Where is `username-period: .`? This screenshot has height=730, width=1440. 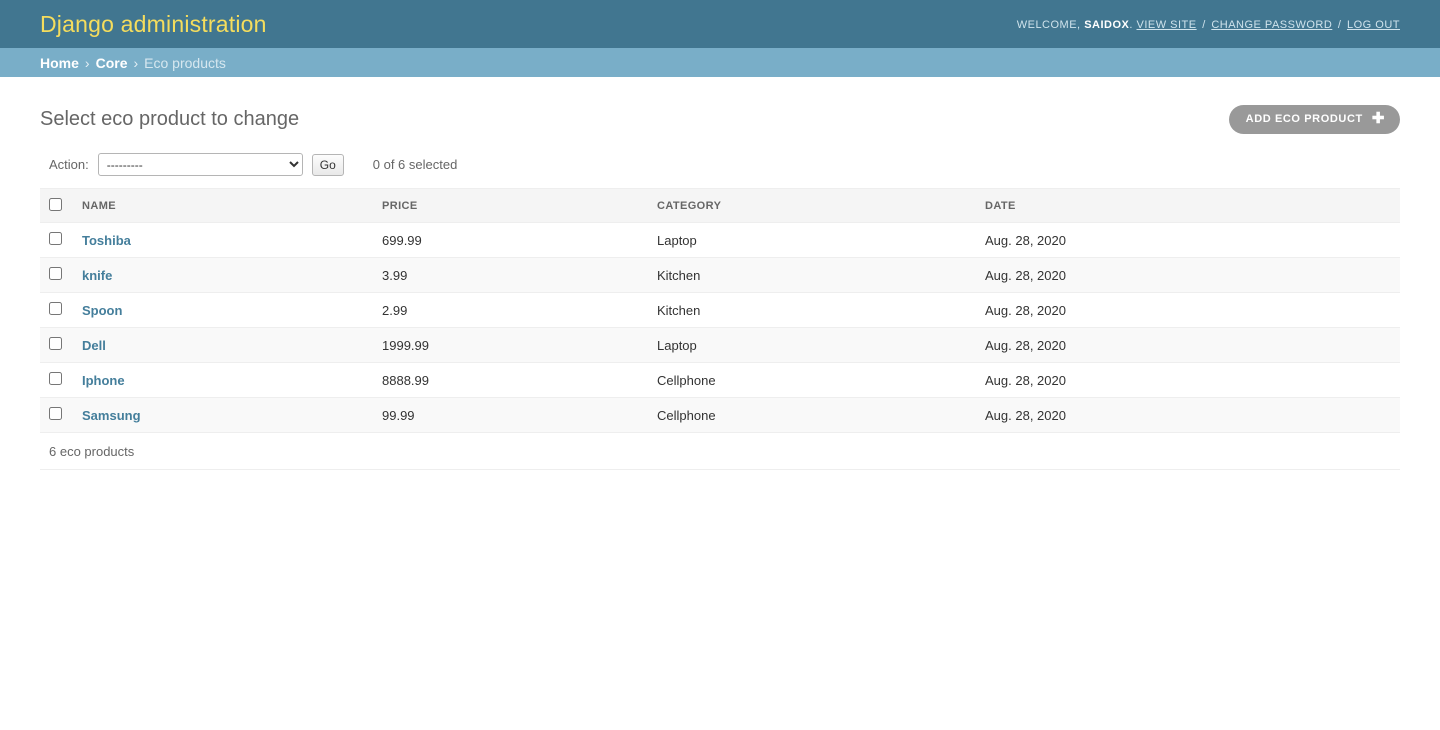 username-period: . is located at coordinates (1131, 25).